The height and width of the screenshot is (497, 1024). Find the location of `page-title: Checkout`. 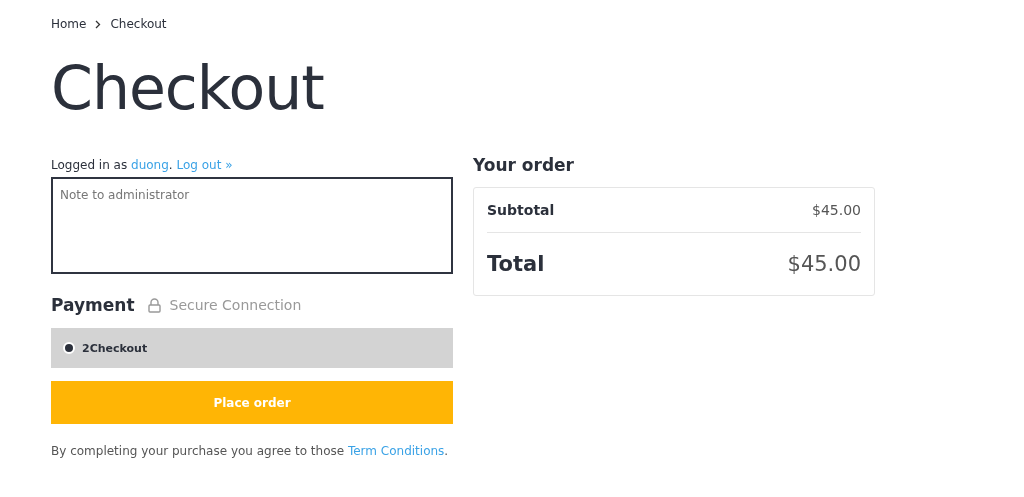

page-title: Checkout is located at coordinates (188, 88).